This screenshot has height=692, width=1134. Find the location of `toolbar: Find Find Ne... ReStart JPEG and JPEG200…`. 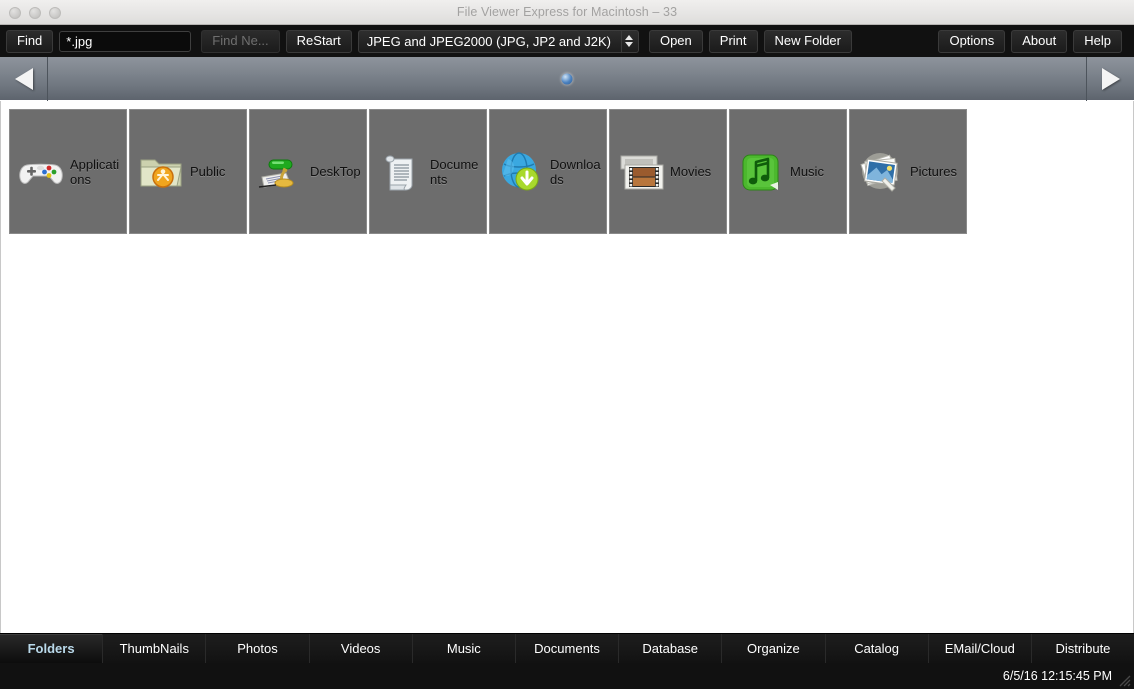

toolbar: Find Find Ne... ReStart JPEG and JPEG200… is located at coordinates (567, 41).